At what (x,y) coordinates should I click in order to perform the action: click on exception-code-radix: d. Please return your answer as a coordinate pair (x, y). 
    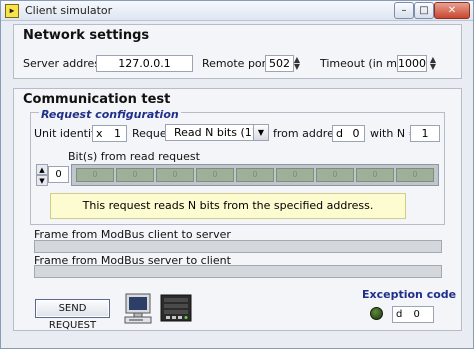
    Looking at the image, I should click on (399, 314).